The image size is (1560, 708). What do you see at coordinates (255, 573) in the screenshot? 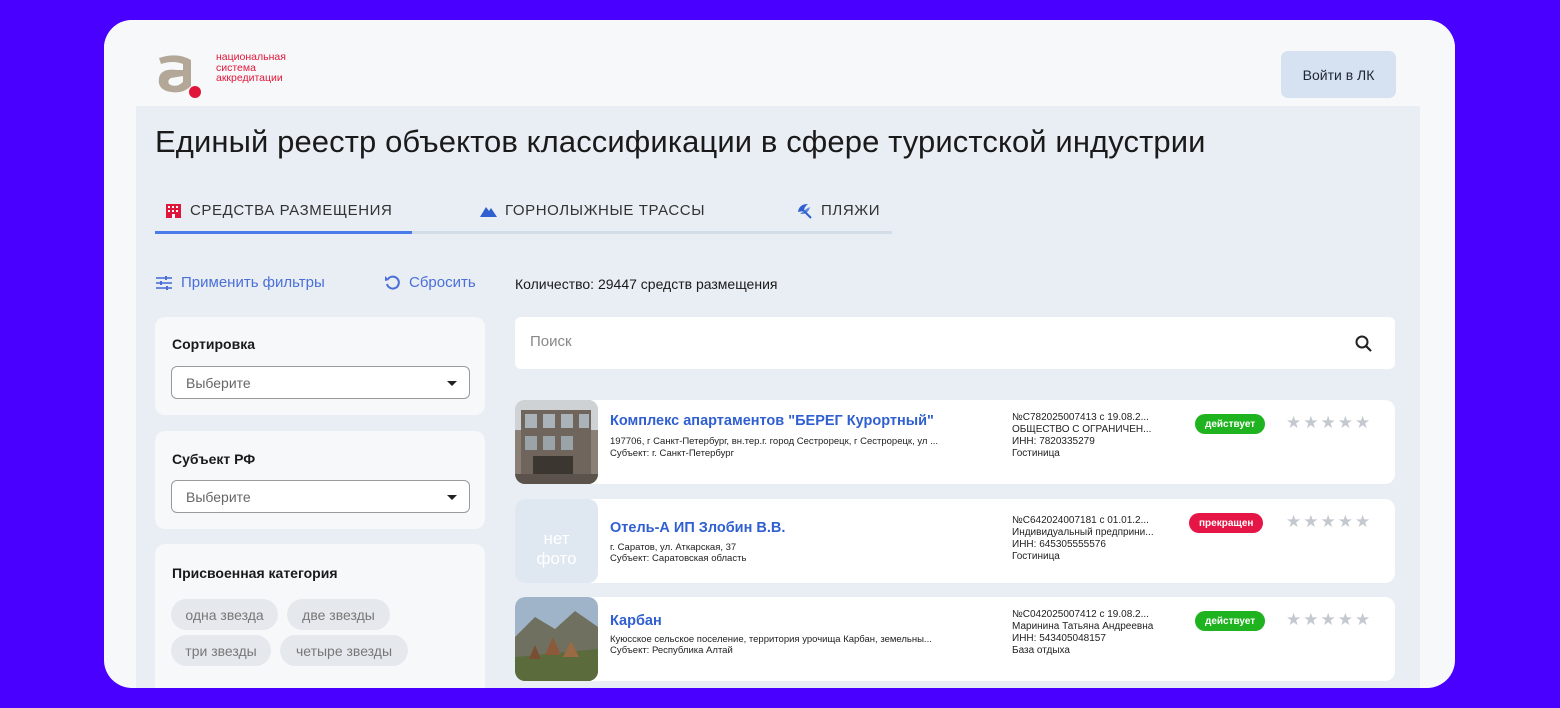
I see `category-title: Присвоенная категория` at bounding box center [255, 573].